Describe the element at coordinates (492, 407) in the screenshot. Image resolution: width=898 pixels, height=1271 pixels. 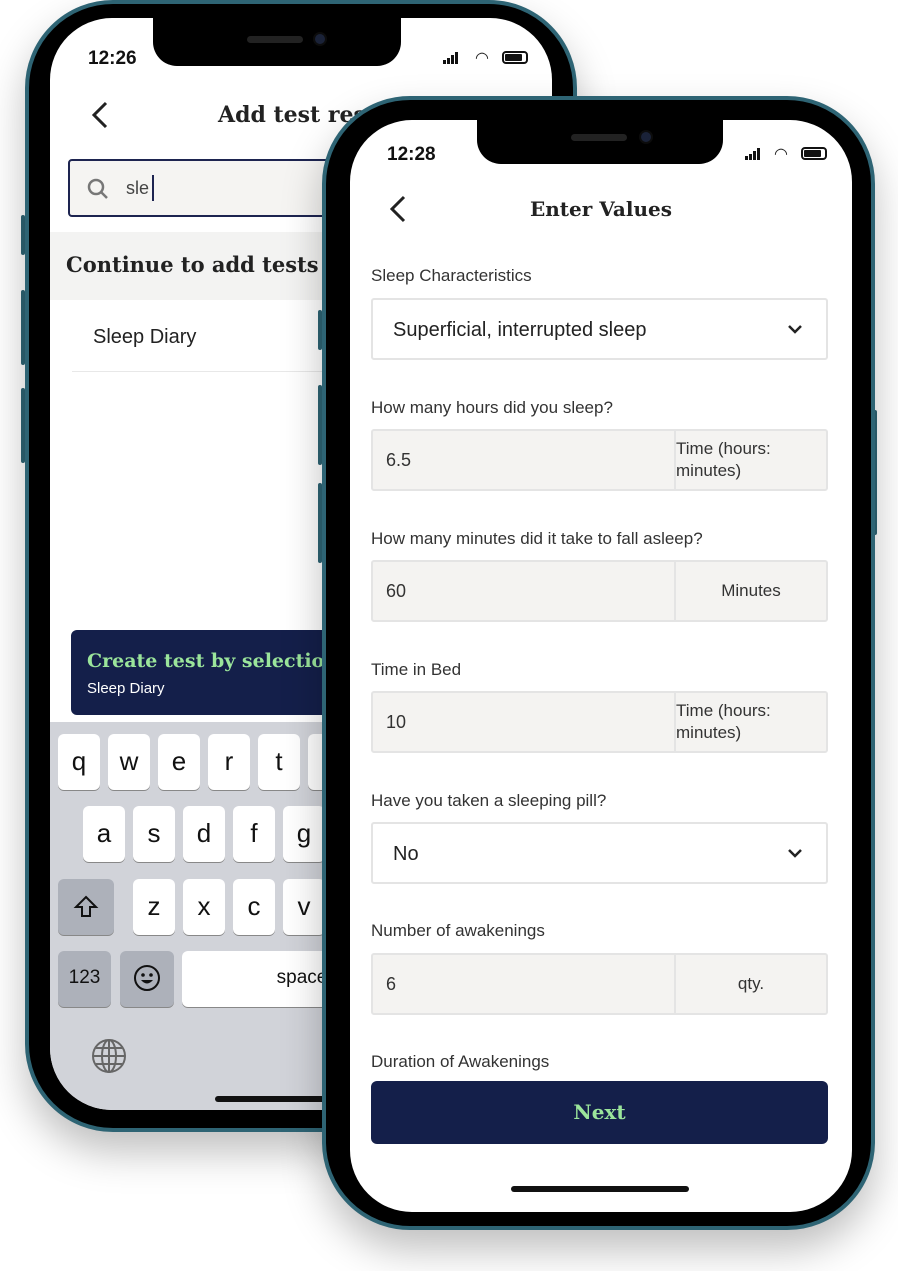
I see `field-label: How many hours did you sleep?` at that location.